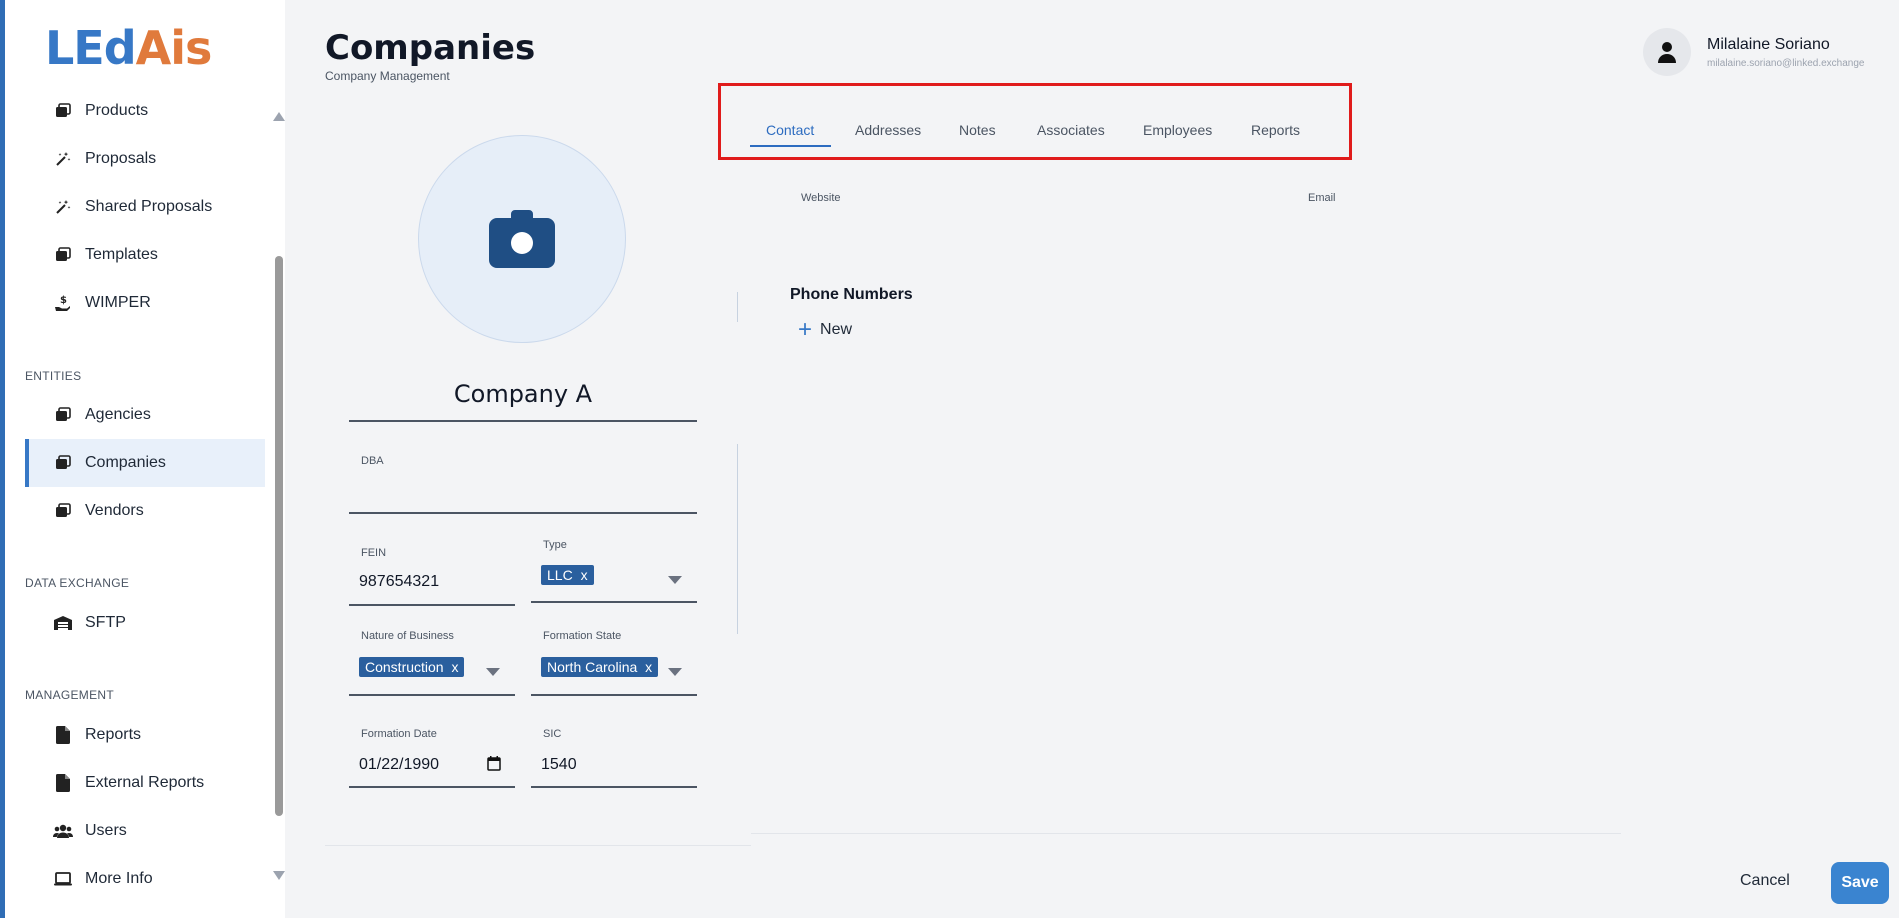 This screenshot has width=1899, height=918. I want to click on nature-label: Nature of Business, so click(407, 636).